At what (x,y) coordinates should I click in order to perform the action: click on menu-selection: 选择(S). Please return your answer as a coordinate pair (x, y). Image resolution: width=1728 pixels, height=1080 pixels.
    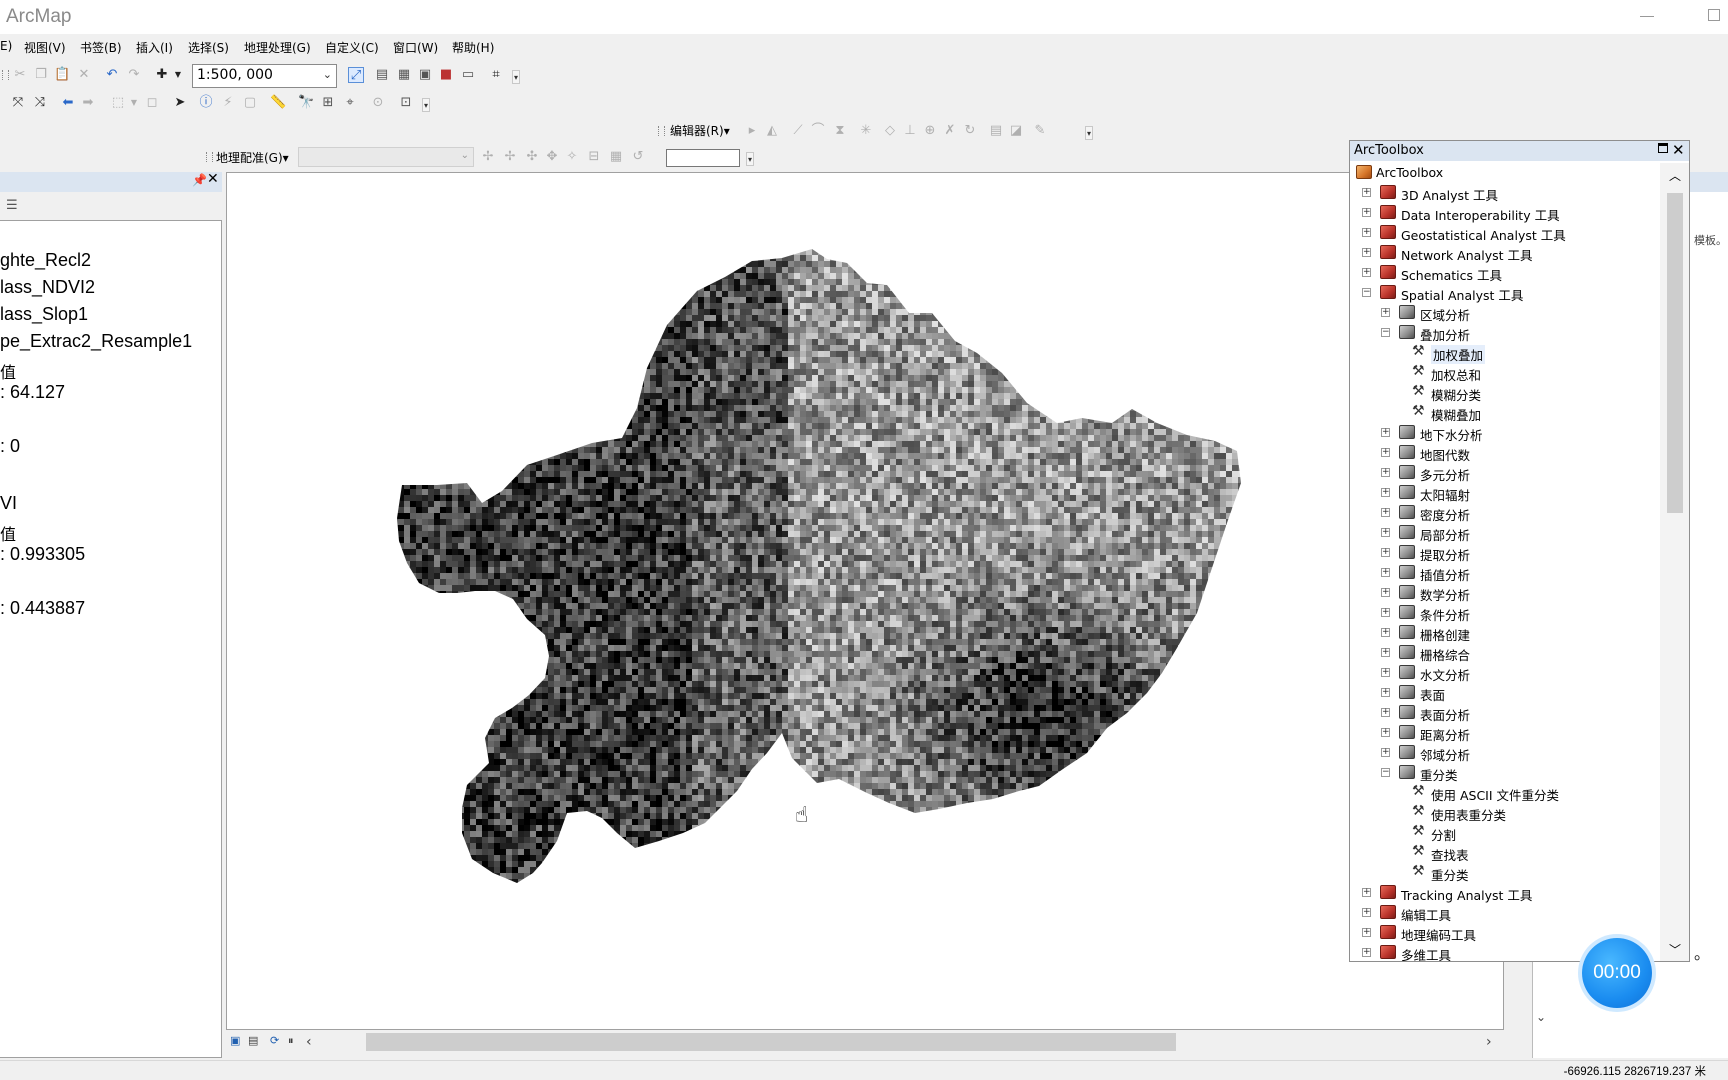
    Looking at the image, I should click on (208, 47).